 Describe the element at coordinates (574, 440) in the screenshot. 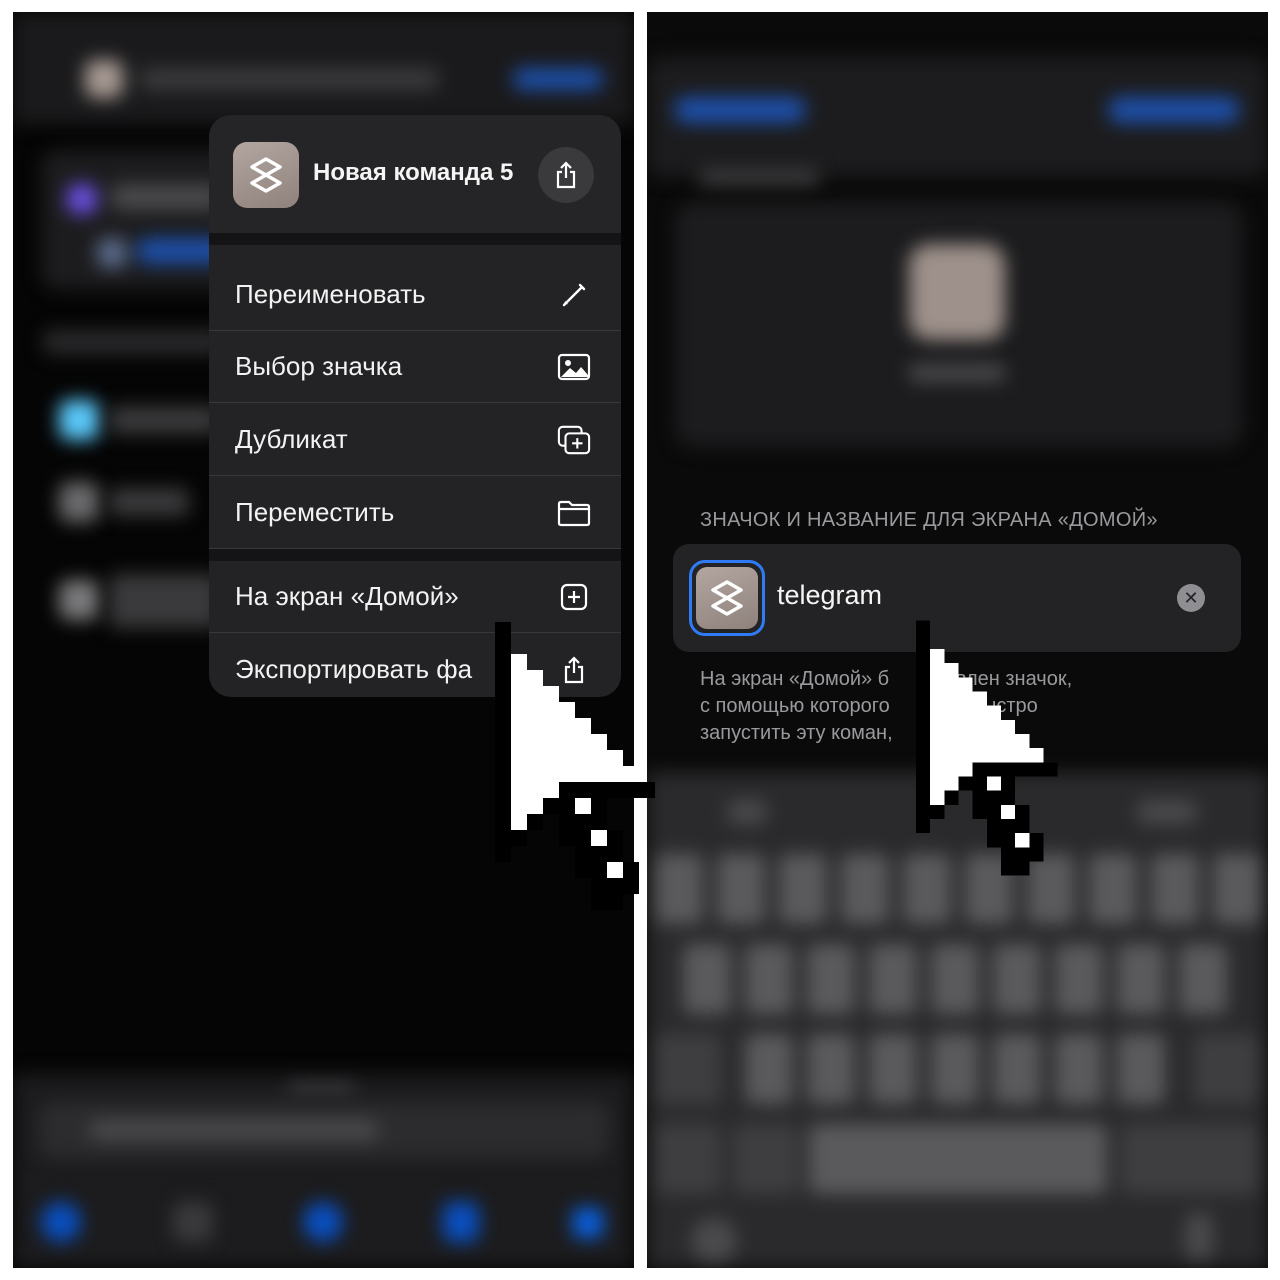

I see `duplicate-icon` at that location.